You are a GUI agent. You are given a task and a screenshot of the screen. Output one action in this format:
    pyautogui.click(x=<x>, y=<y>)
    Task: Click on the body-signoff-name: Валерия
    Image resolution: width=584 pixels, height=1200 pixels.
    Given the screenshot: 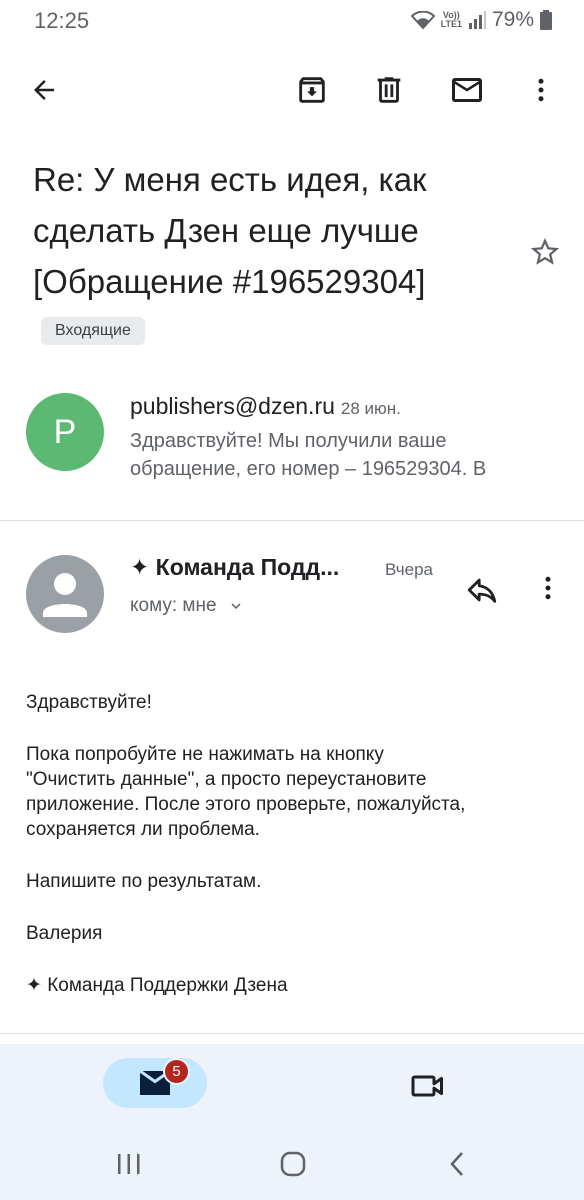 What is the action you would take?
    pyautogui.click(x=64, y=933)
    